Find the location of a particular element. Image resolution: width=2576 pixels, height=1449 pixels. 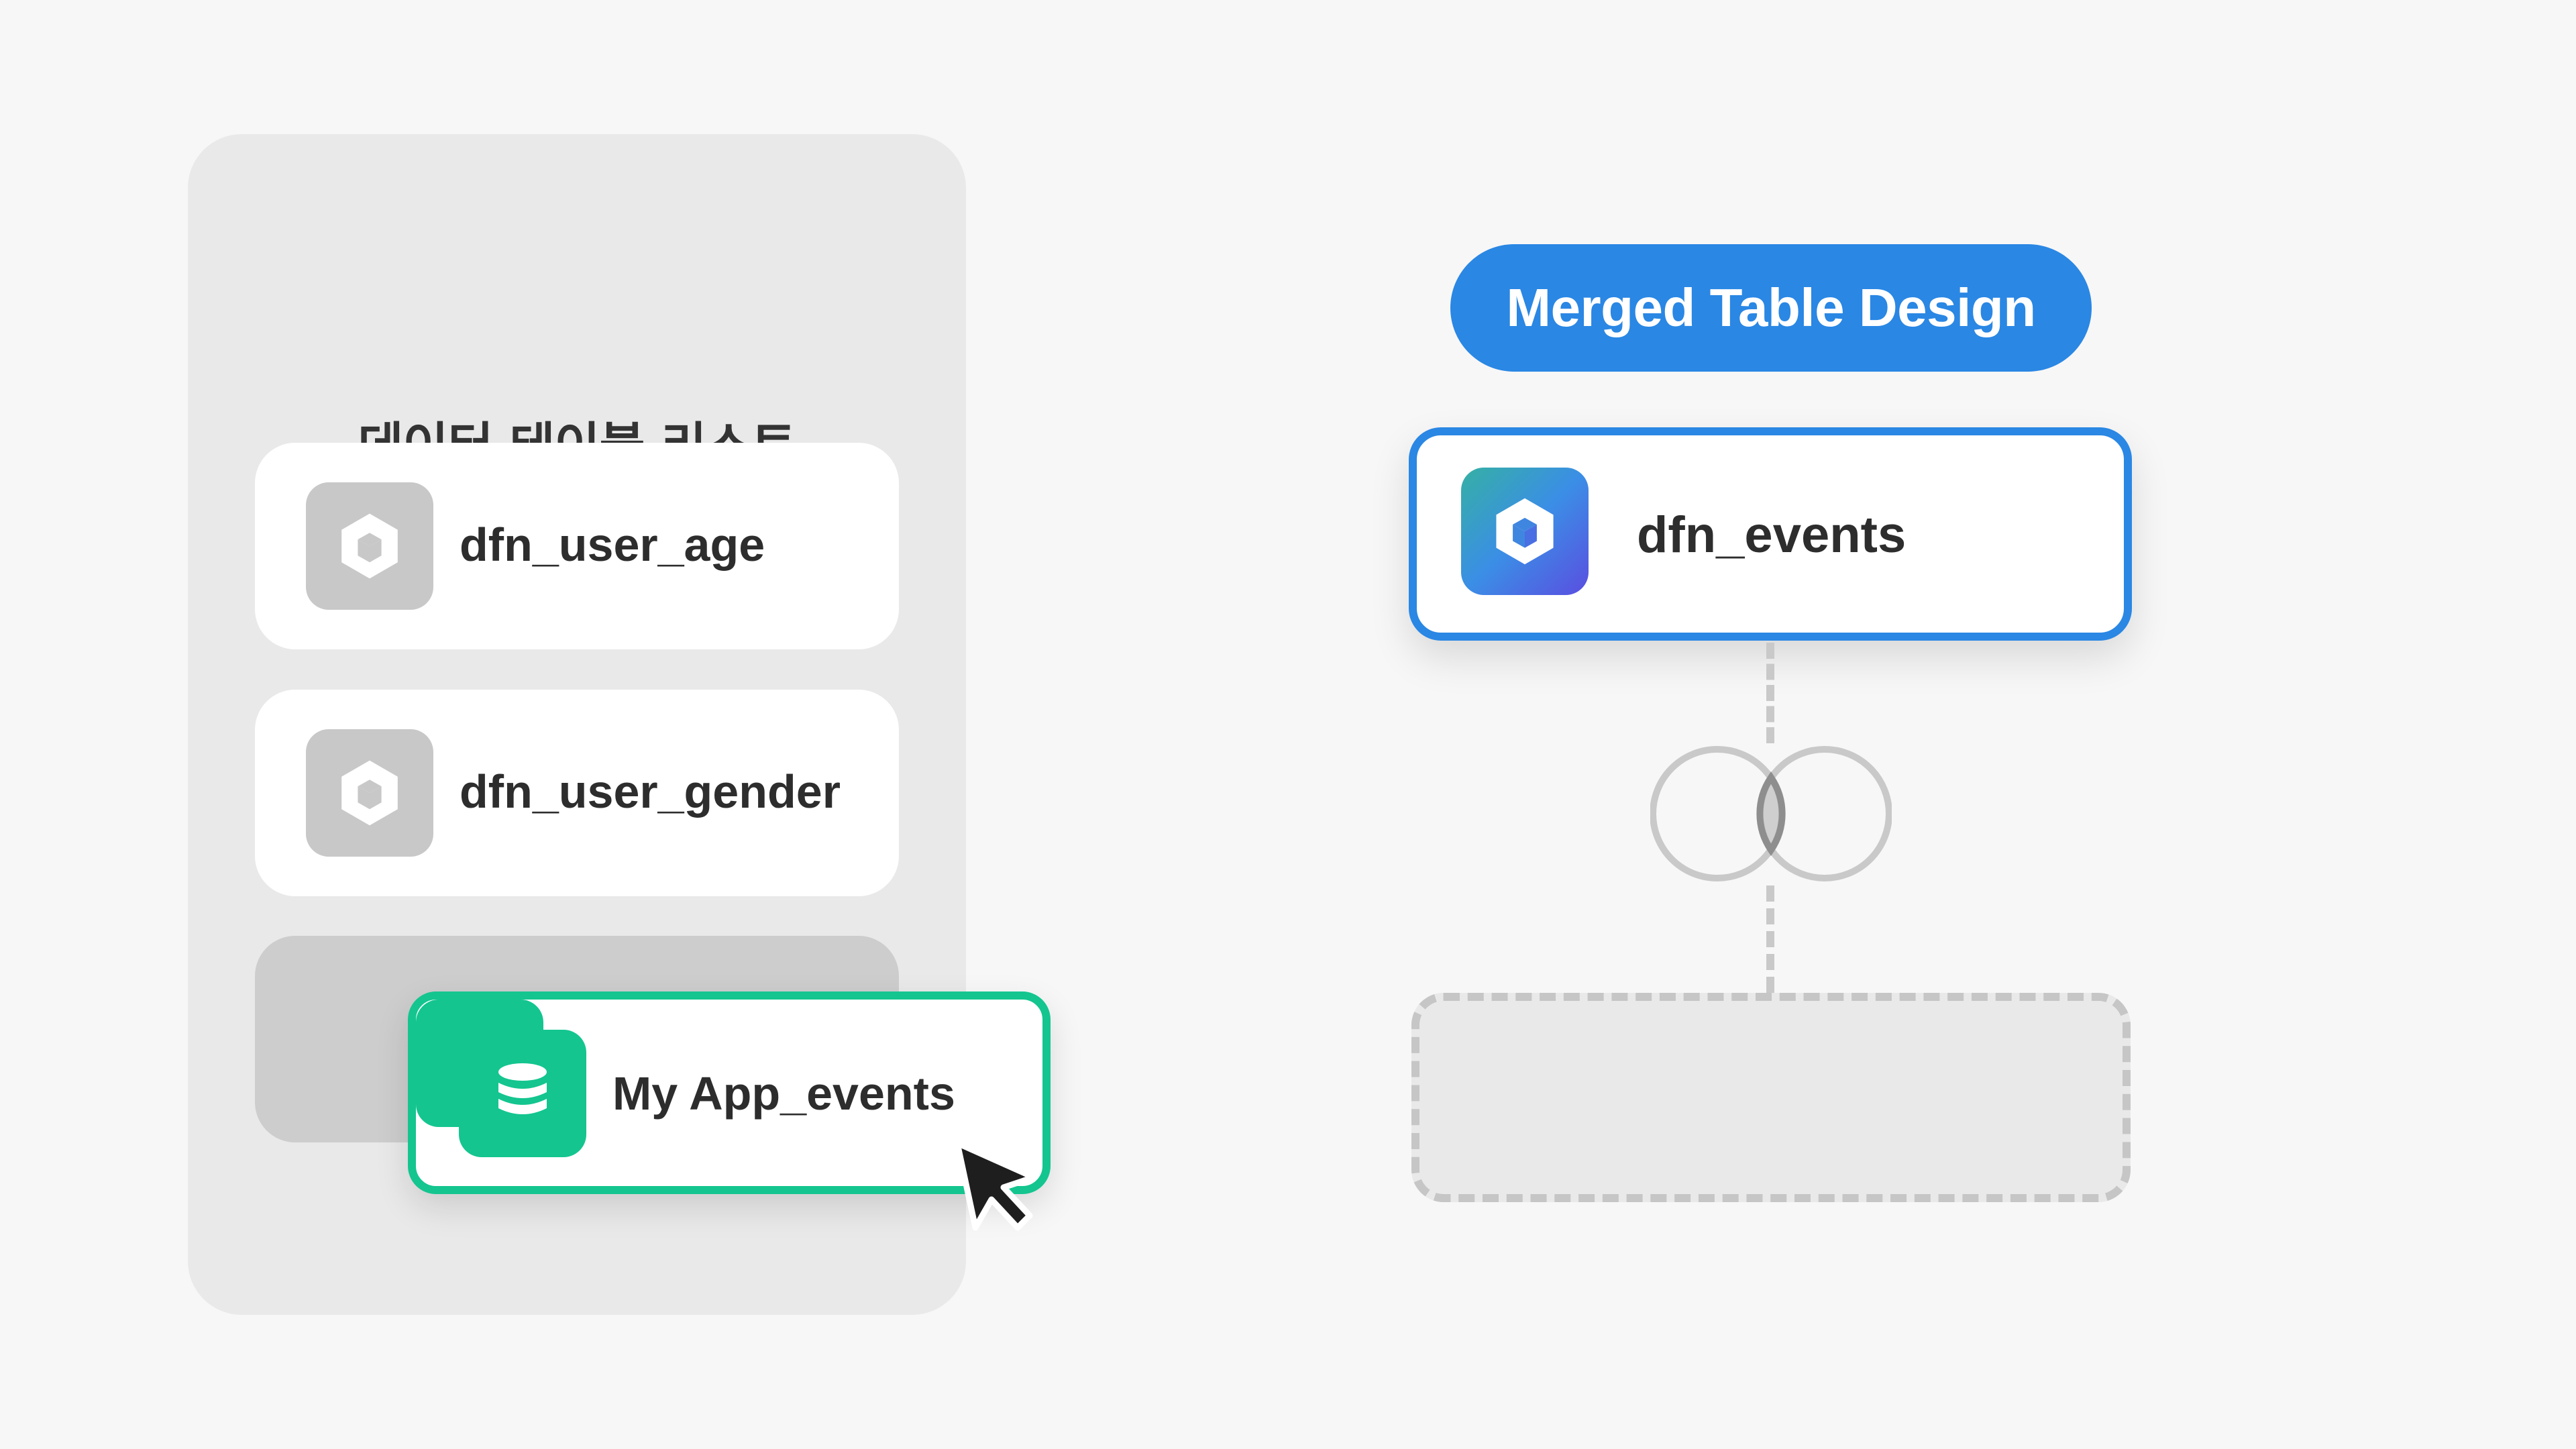

table-item-label: dfn_user_gender is located at coordinates (650, 791).